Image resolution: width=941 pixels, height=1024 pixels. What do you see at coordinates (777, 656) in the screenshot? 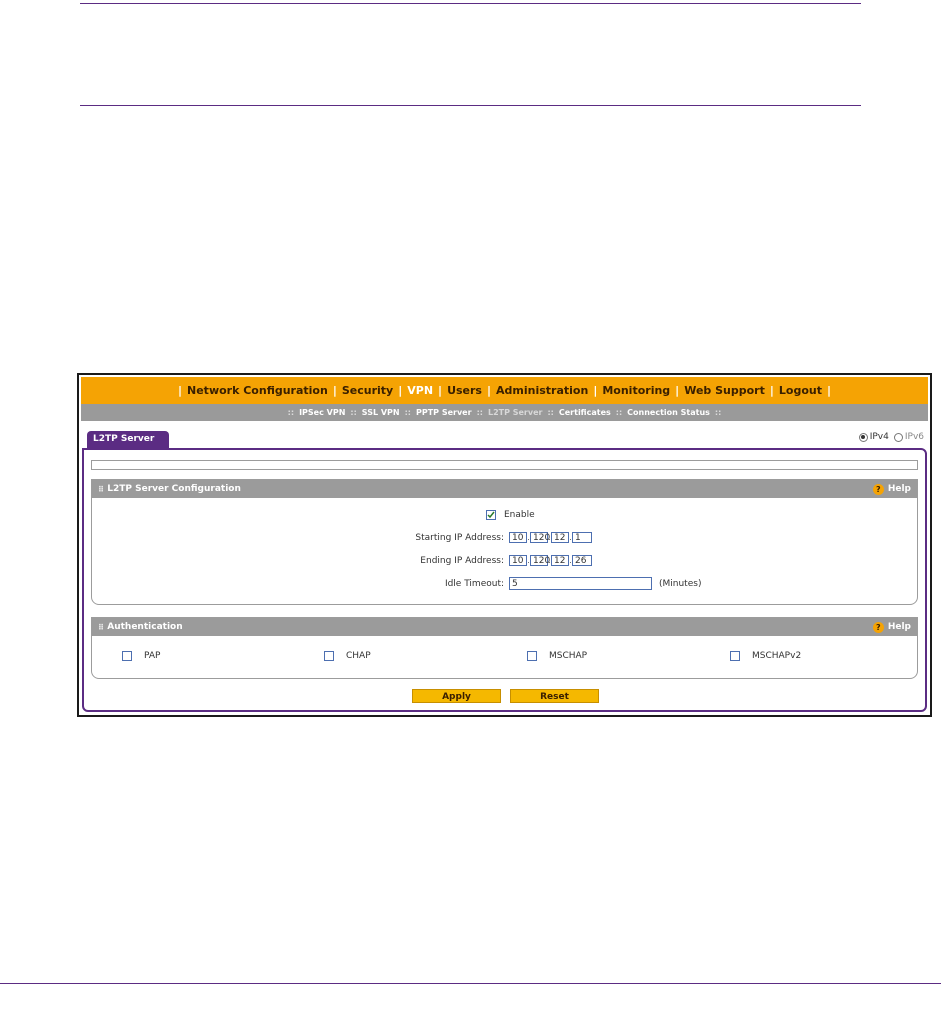
I see `mschapv2-label: MSCHAPv2` at bounding box center [777, 656].